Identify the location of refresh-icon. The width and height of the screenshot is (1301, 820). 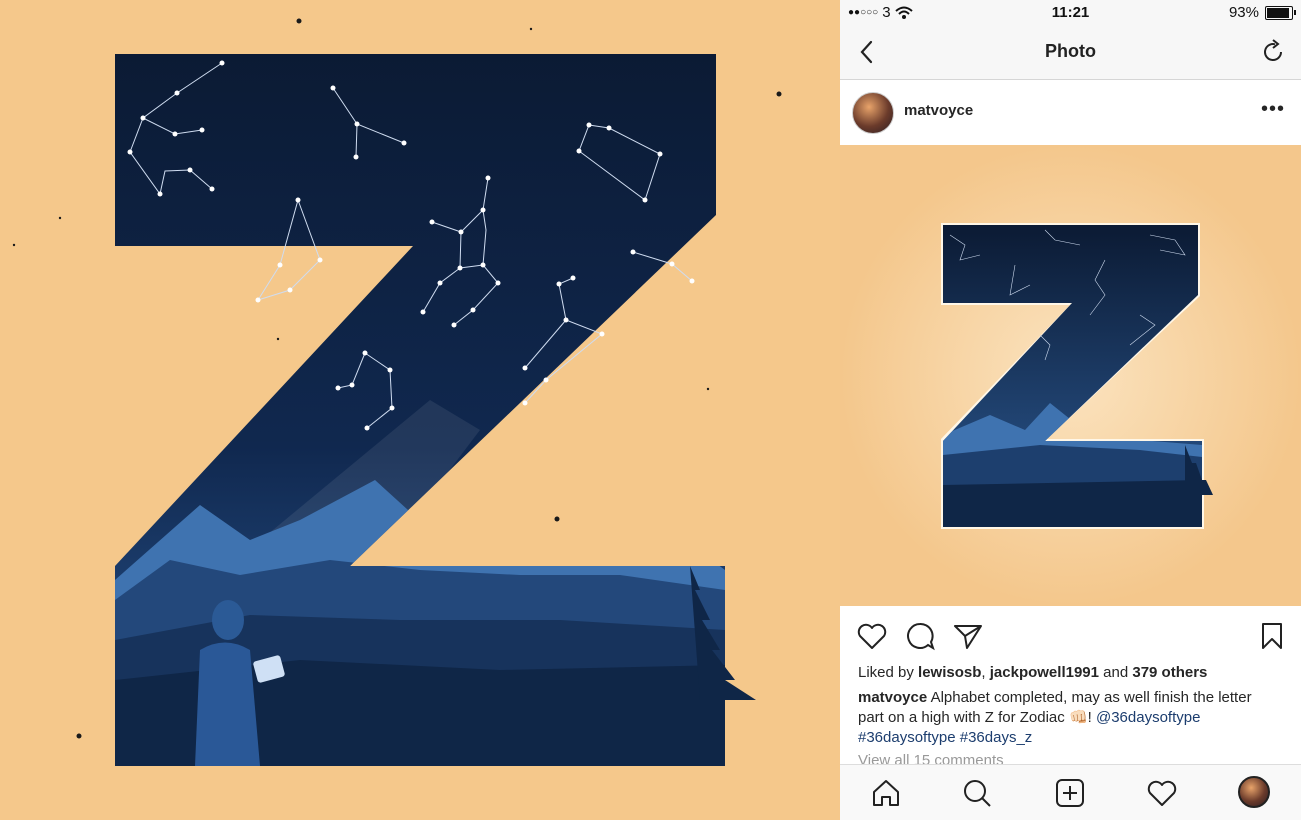
(1273, 52).